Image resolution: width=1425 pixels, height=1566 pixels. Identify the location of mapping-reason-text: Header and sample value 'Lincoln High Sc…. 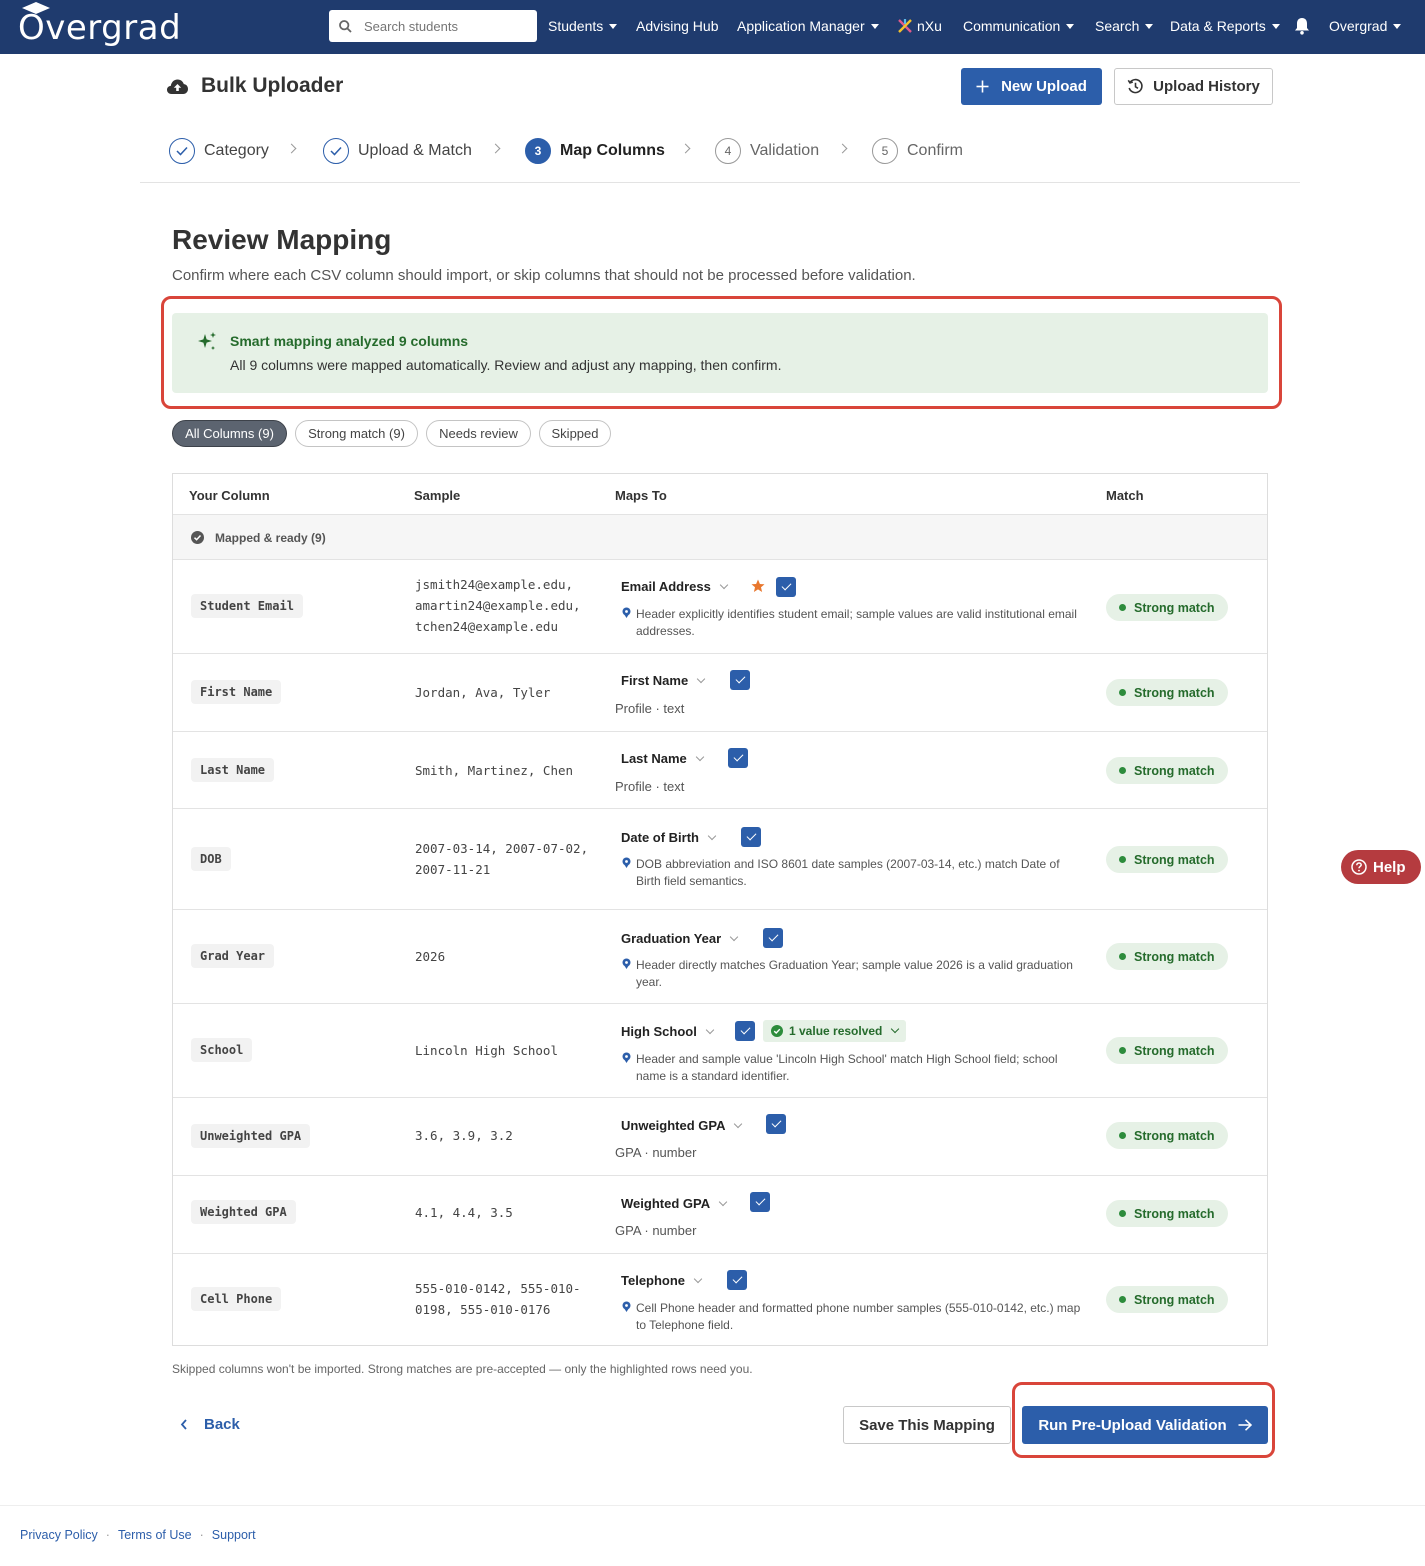
(847, 1067).